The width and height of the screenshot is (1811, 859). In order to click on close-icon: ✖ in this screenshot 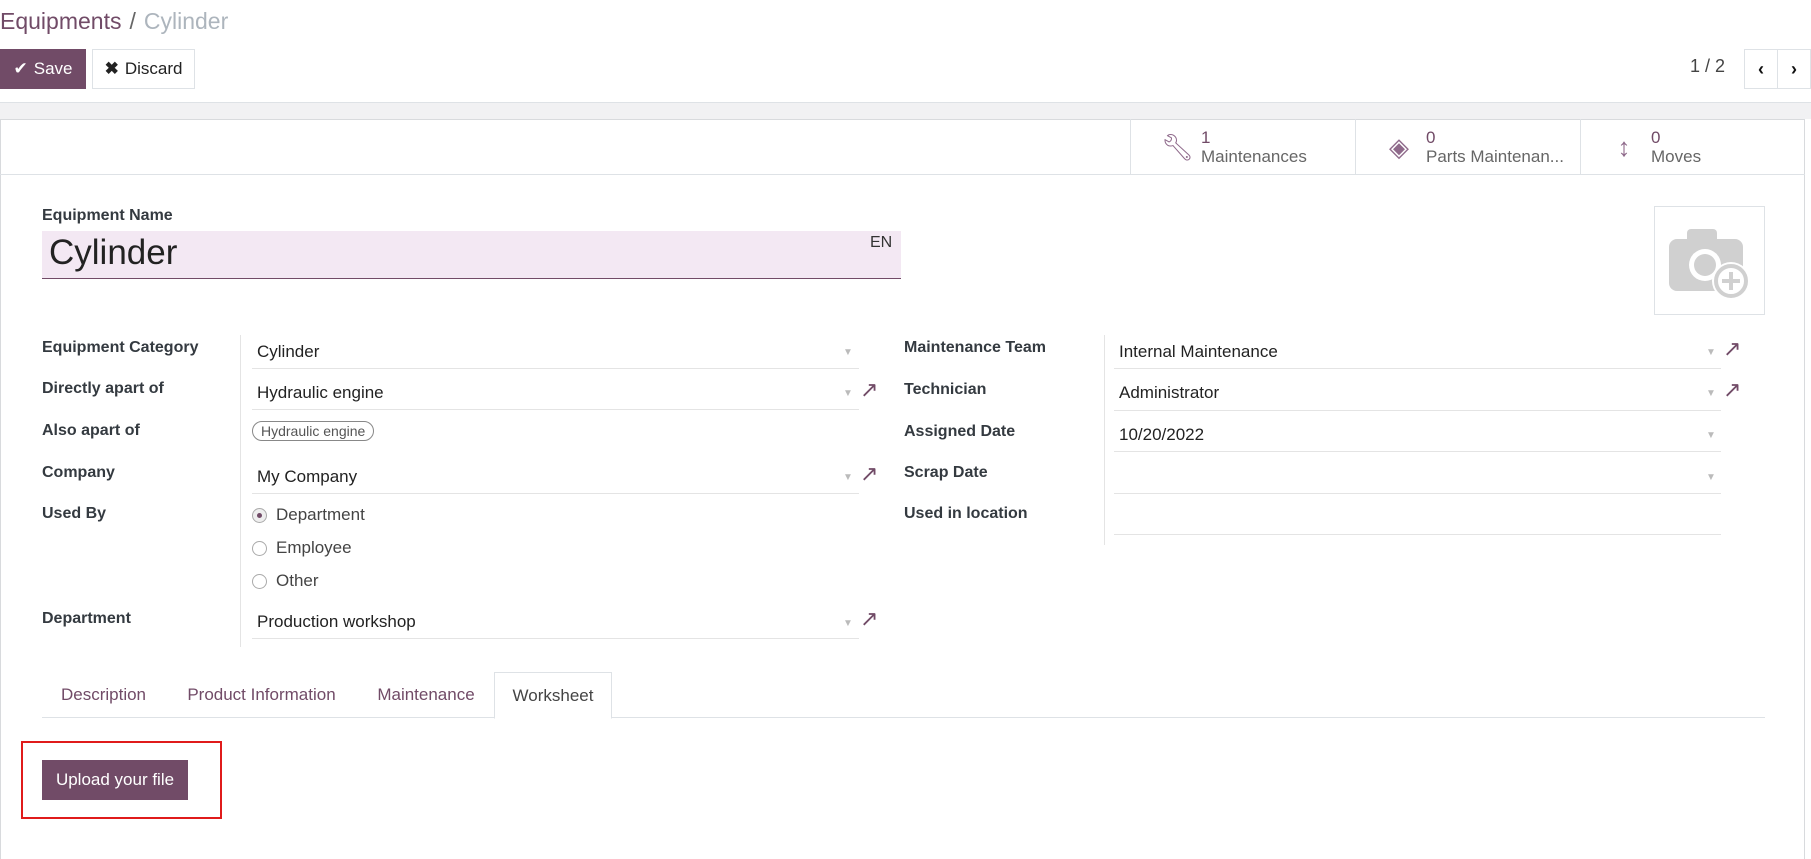, I will do `click(111, 68)`.